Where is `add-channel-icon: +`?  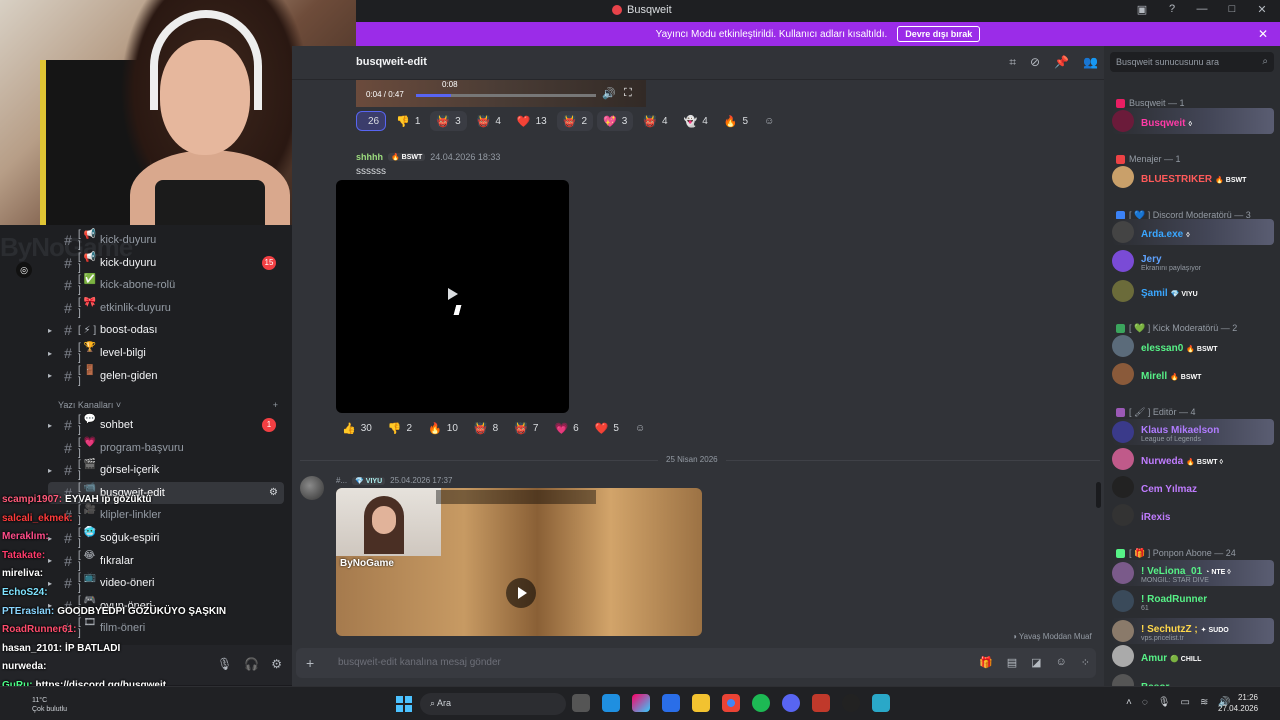
add-channel-icon: + is located at coordinates (275, 405).